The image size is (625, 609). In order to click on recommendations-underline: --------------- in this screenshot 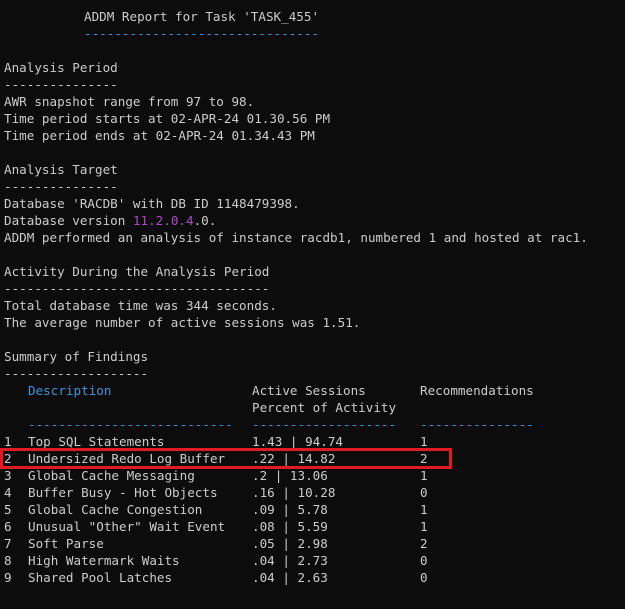, I will do `click(477, 424)`.